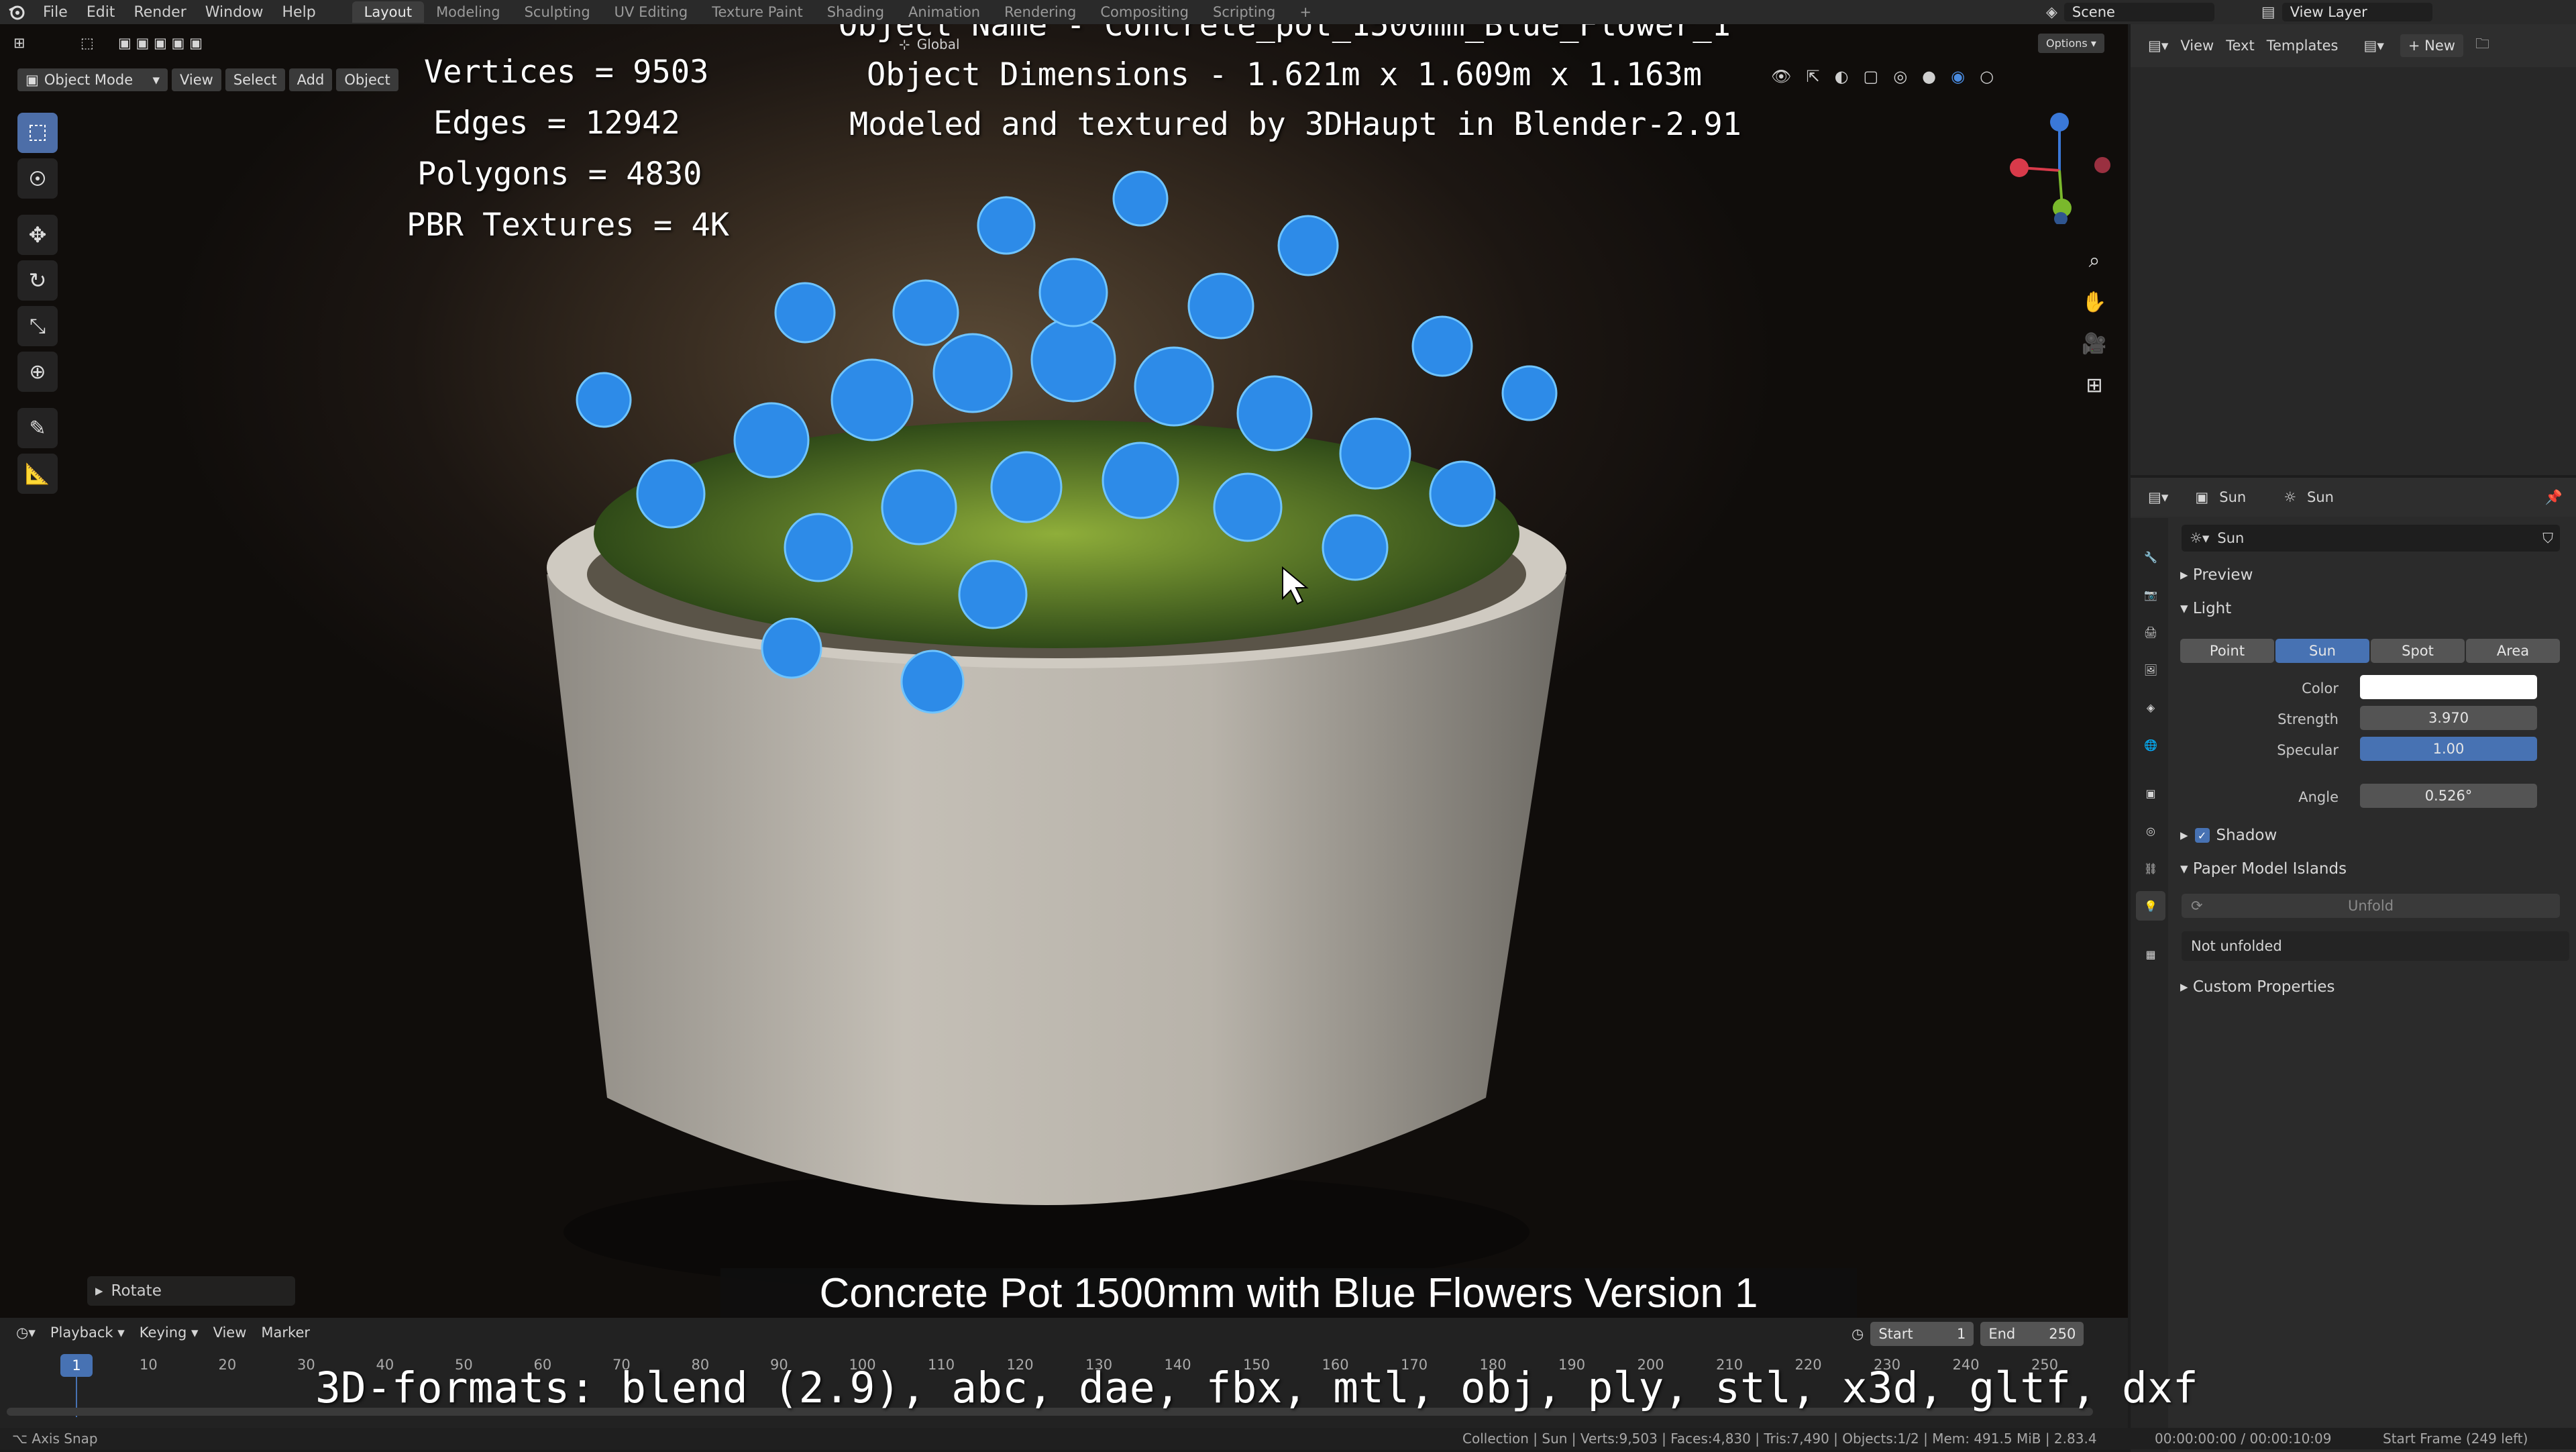 This screenshot has width=2576, height=1452. Describe the element at coordinates (2448, 796) in the screenshot. I see `angle-field: 0.526°` at that location.